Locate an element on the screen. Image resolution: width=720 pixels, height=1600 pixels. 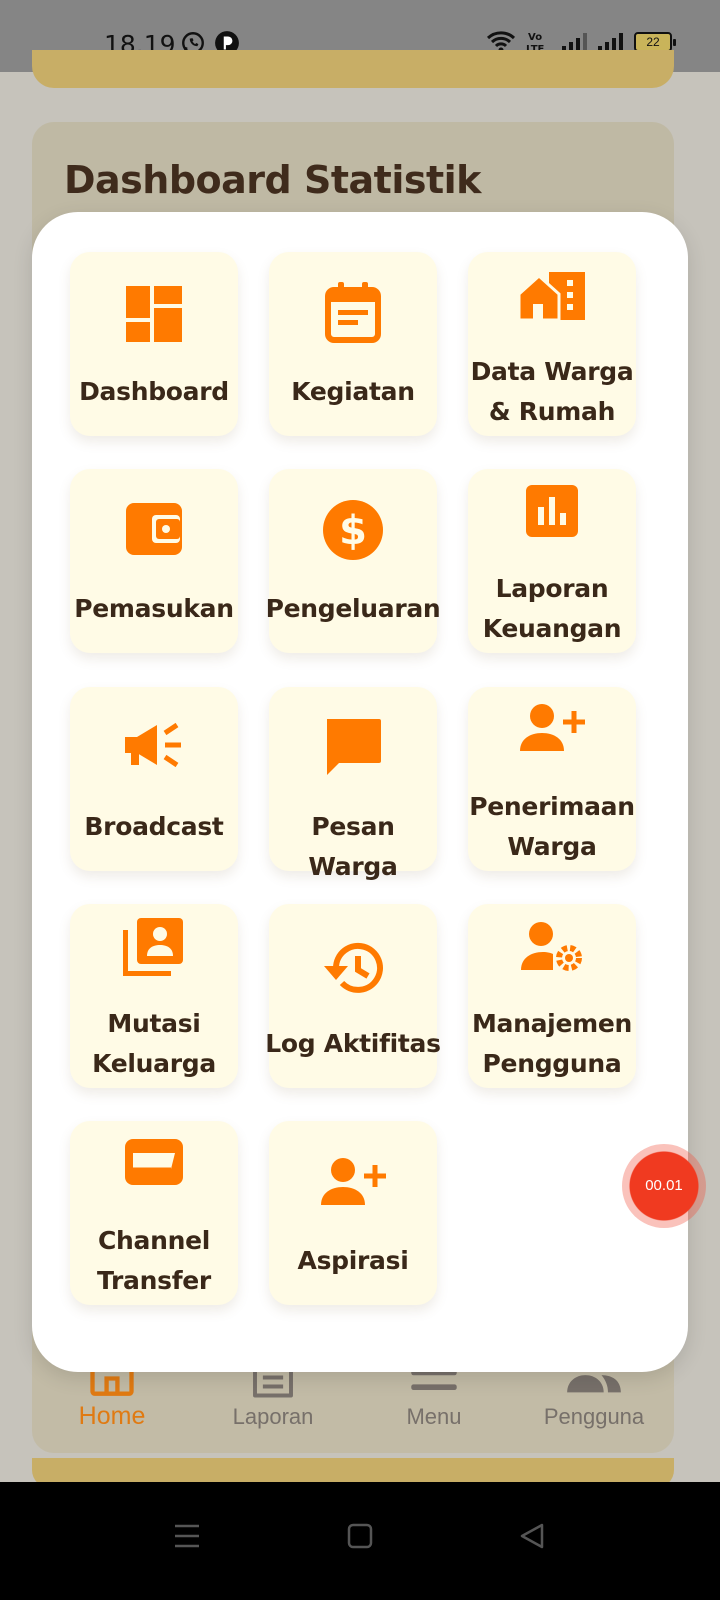
calendar-icon is located at coordinates (353, 312).